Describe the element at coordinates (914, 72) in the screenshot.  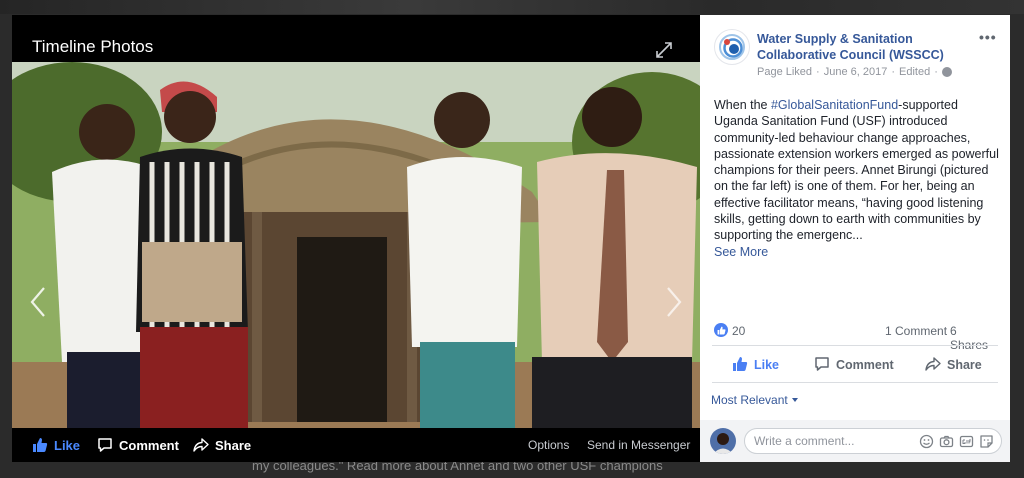
I see `edited-label: Edited` at that location.